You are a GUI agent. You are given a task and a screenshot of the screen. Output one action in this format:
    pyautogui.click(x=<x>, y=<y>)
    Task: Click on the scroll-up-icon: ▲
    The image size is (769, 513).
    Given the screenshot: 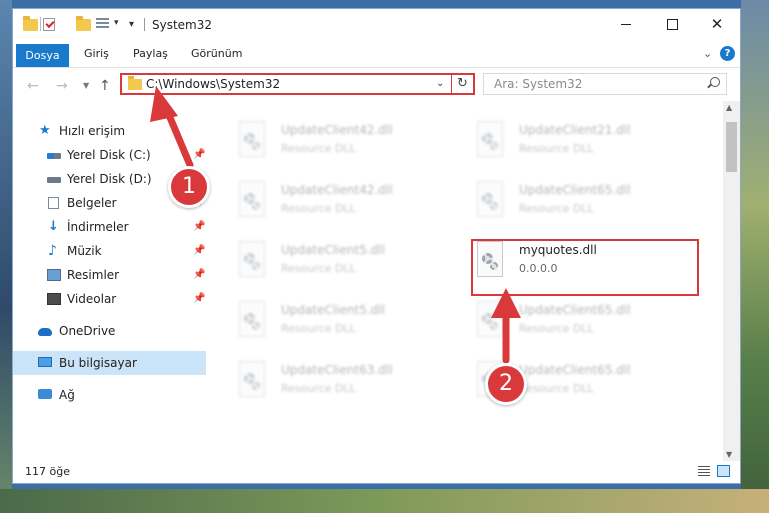 What is the action you would take?
    pyautogui.click(x=729, y=107)
    